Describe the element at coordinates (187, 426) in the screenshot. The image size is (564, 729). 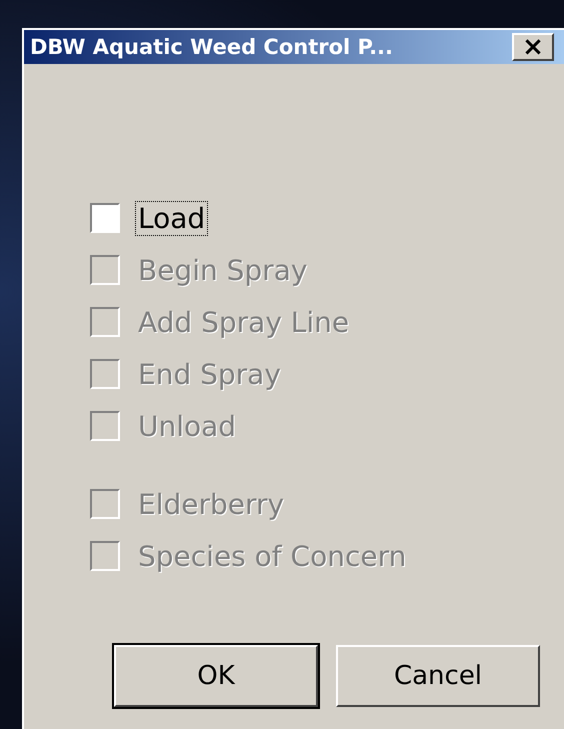
I see `checkbox-label: Unload` at that location.